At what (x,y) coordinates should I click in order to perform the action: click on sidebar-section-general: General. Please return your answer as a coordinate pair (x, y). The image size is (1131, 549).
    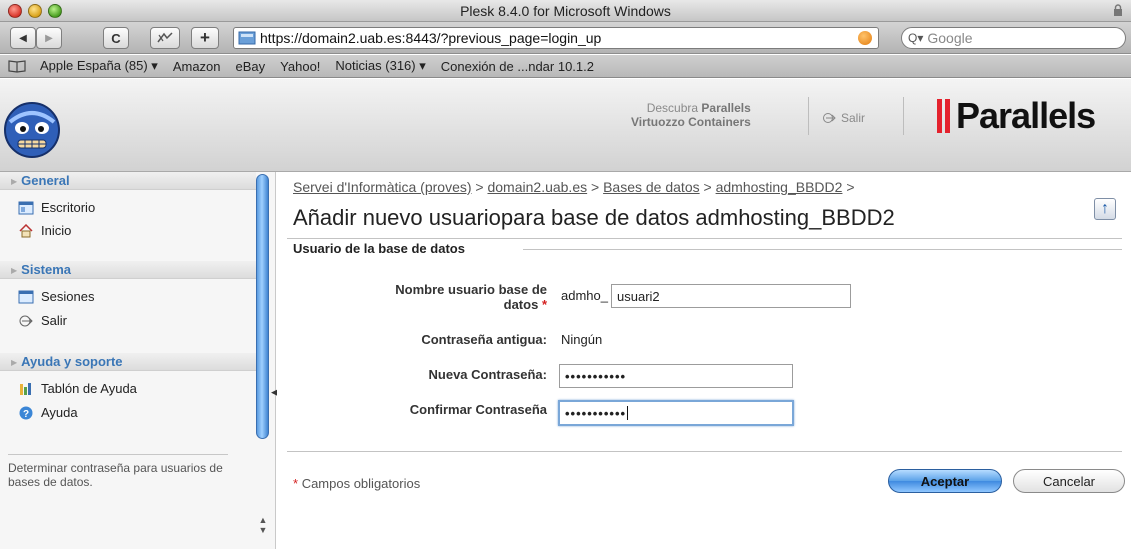
    Looking at the image, I should click on (128, 181).